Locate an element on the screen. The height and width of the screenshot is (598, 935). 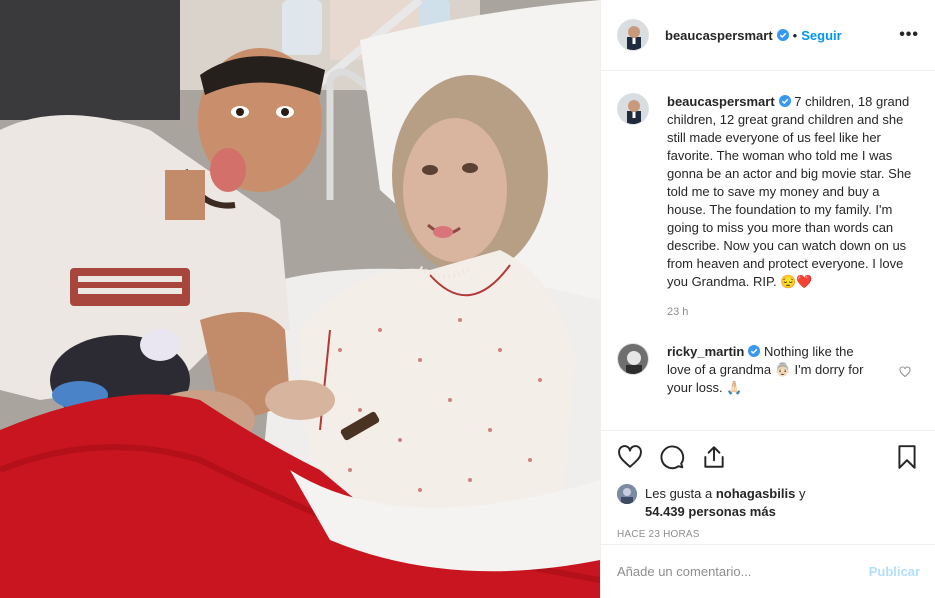
liker-avatar is located at coordinates (627, 494).